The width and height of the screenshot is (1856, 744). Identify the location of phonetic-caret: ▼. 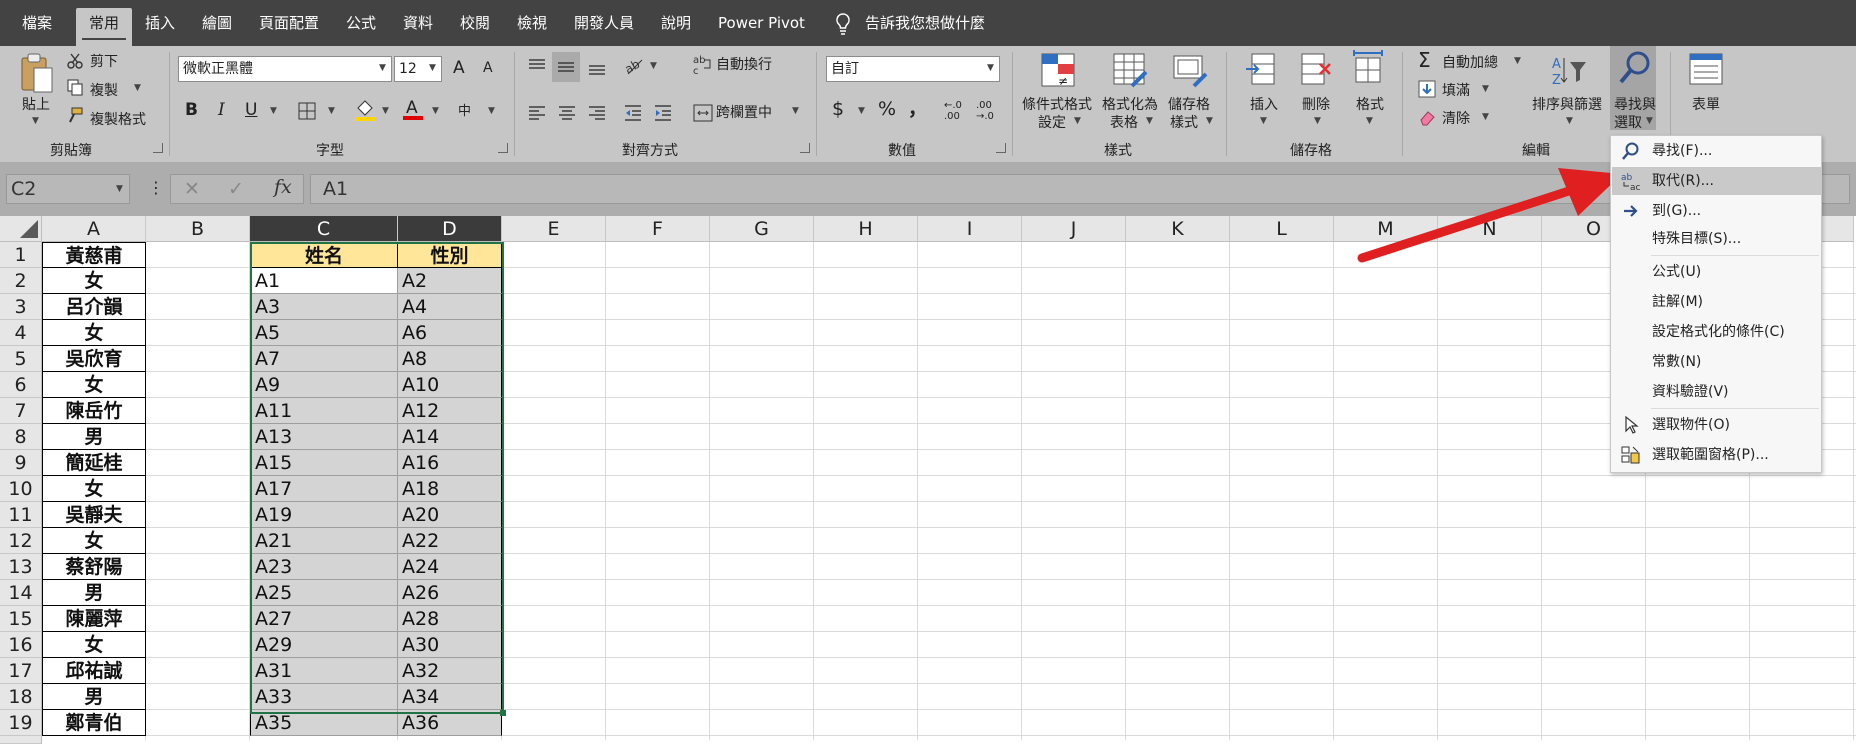
(491, 111).